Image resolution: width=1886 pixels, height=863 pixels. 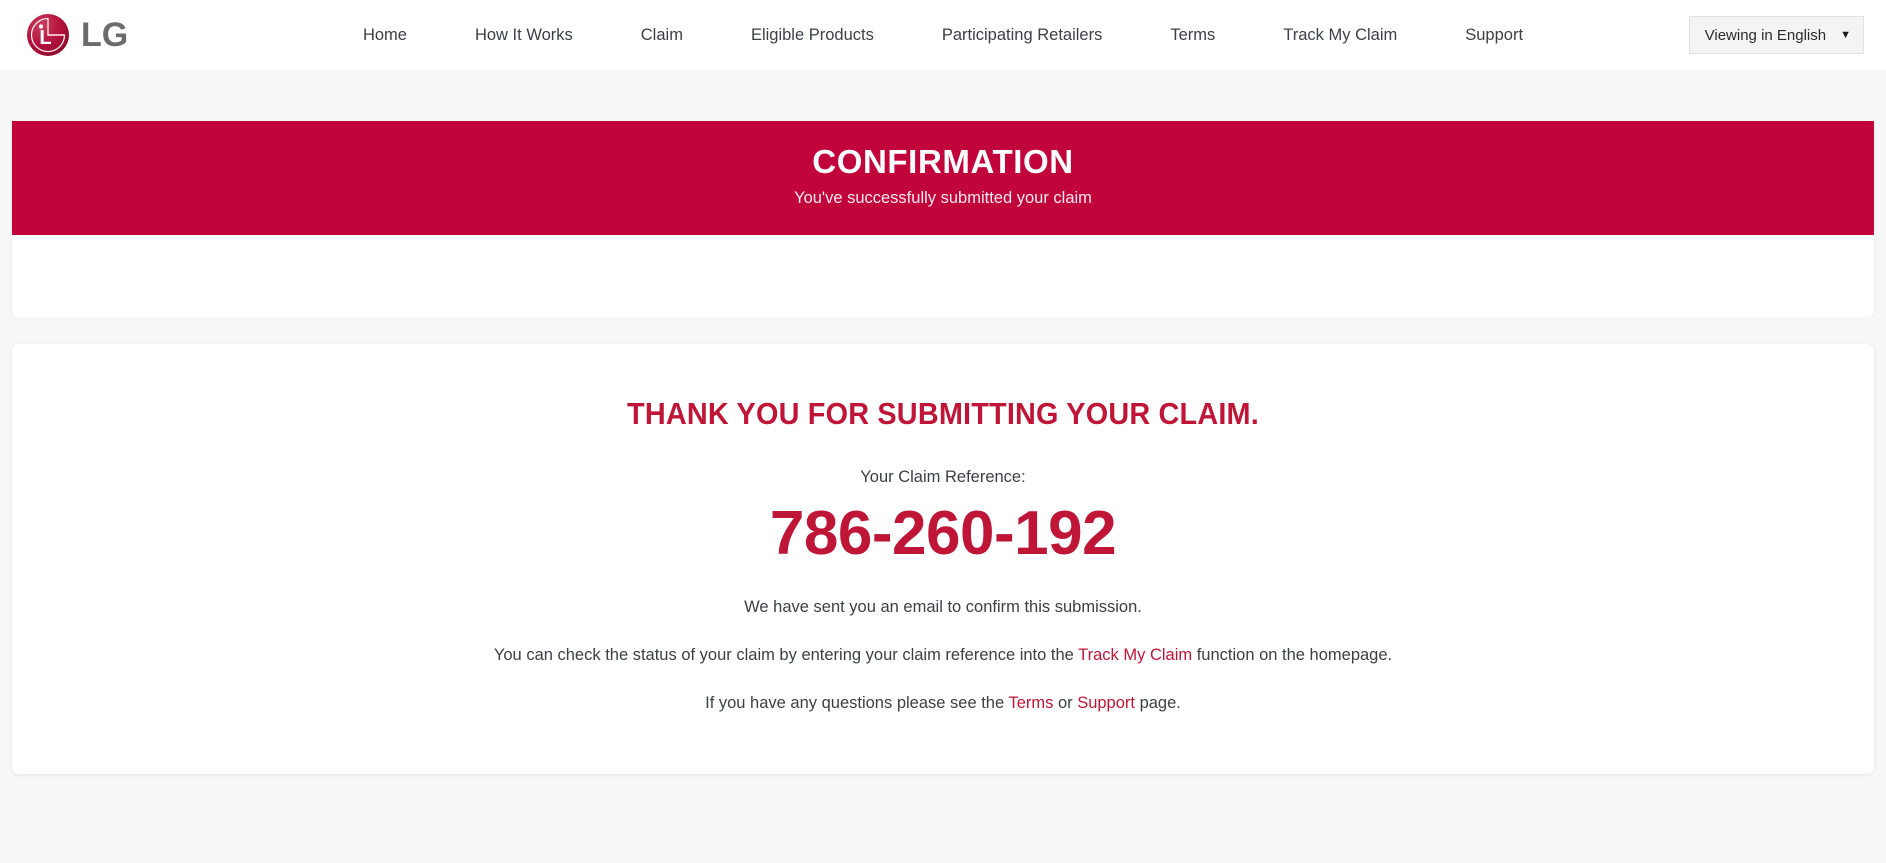 I want to click on questions-text-middle: or, so click(x=1065, y=703).